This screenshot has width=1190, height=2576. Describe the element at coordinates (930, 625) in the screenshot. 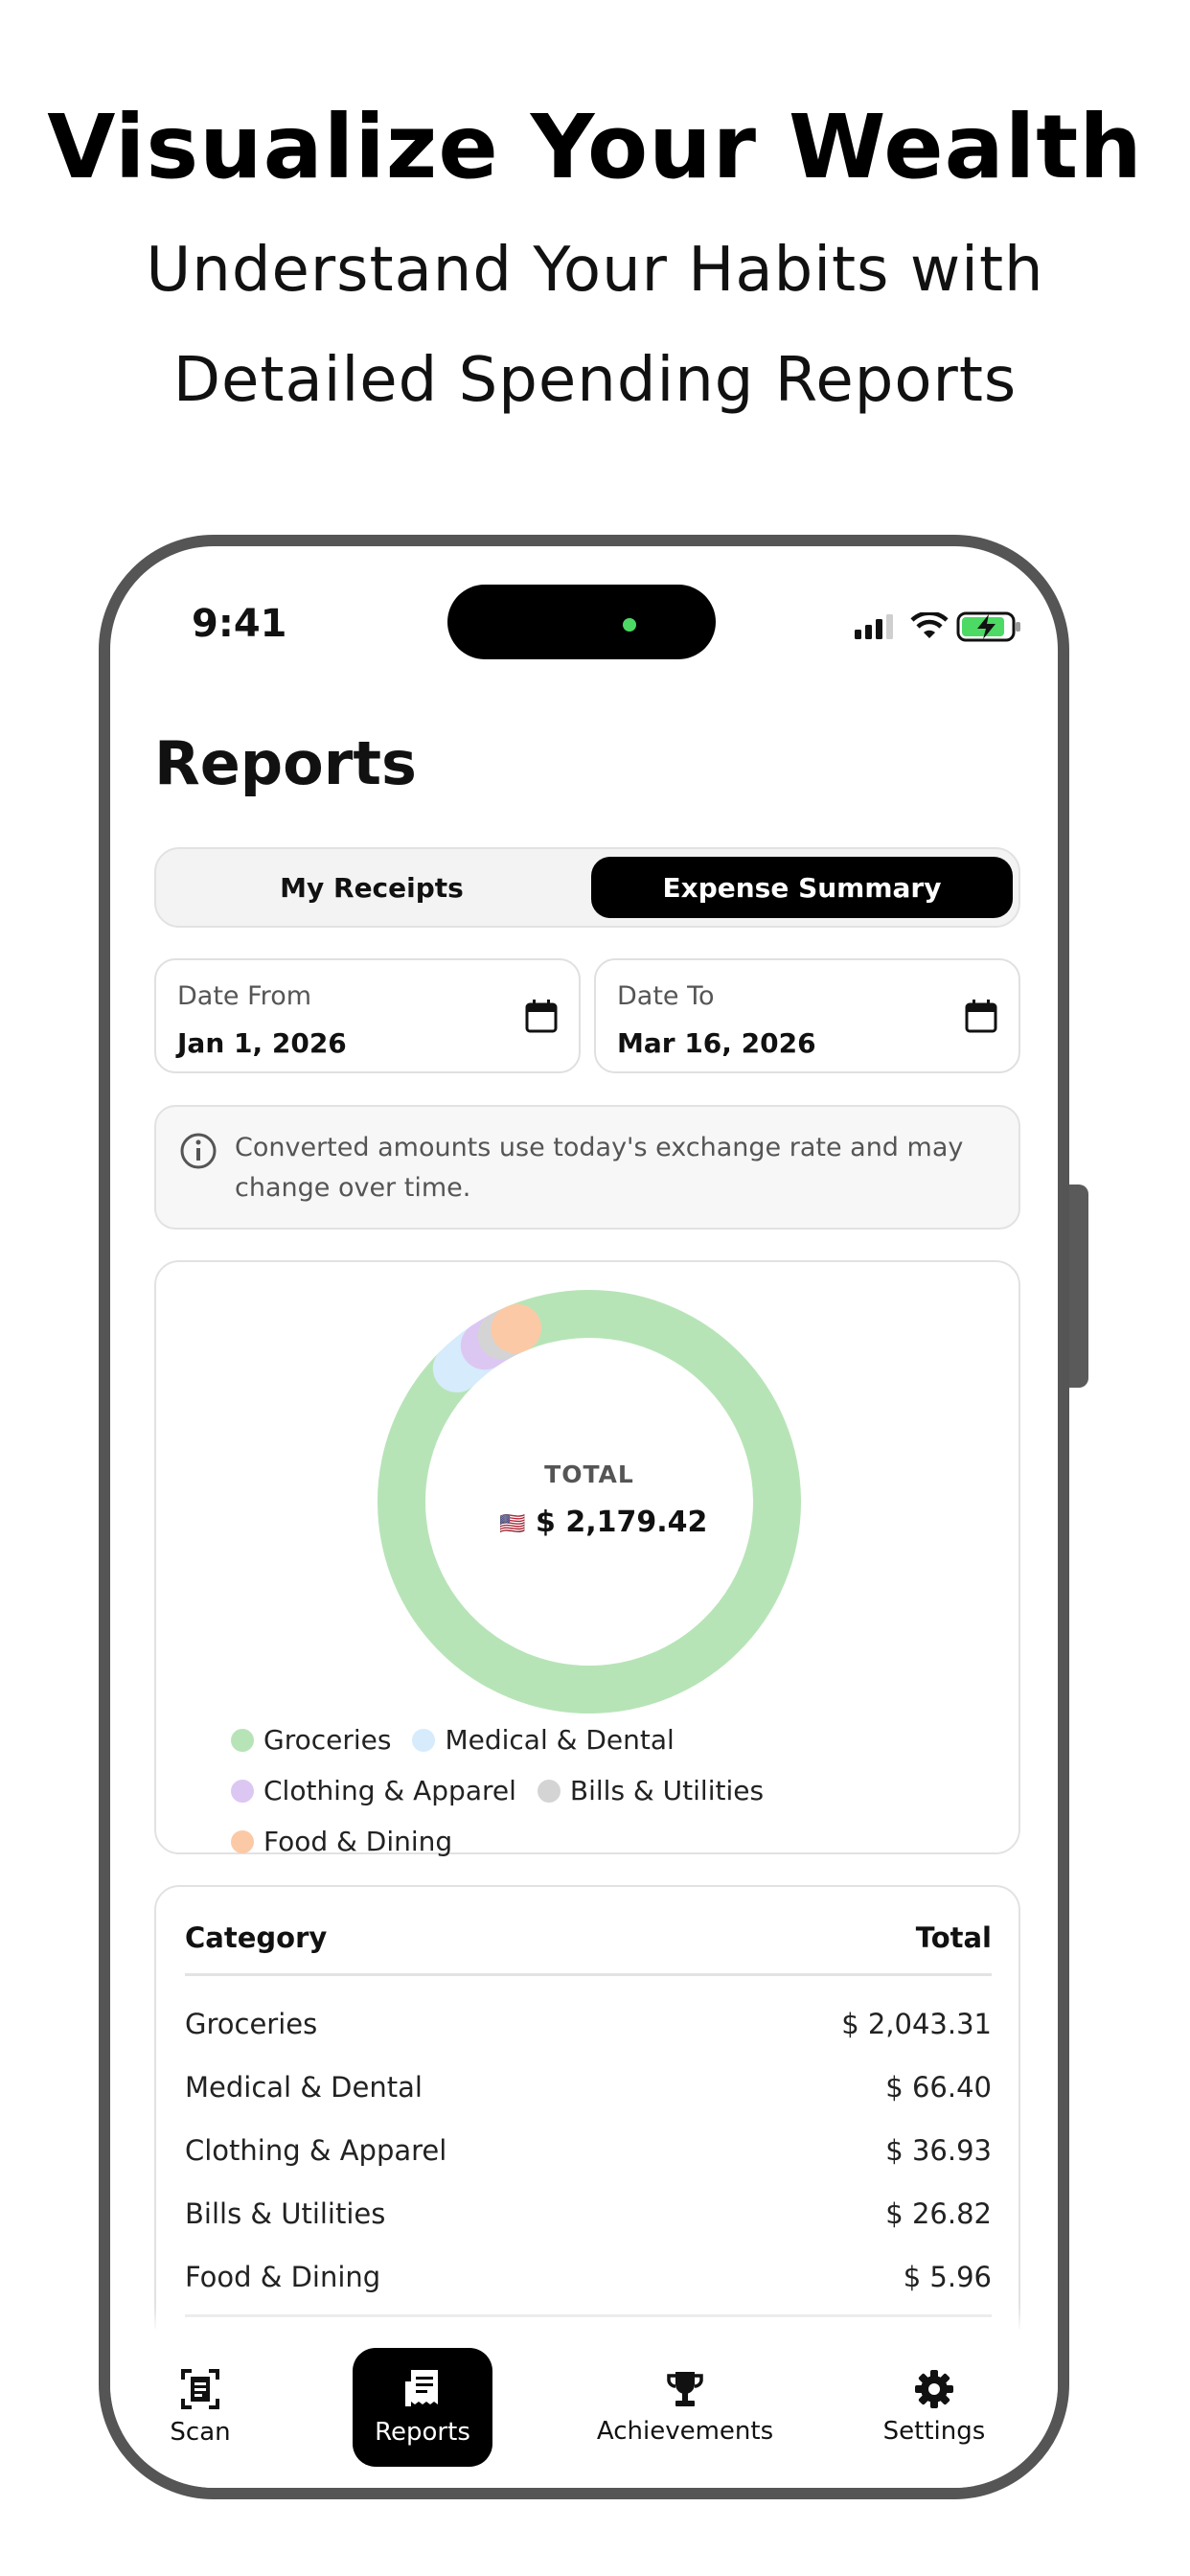

I see `wifi-icon` at that location.